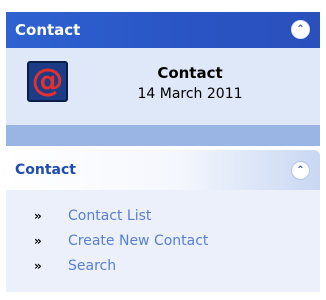 The height and width of the screenshot is (300, 326). Describe the element at coordinates (190, 94) in the screenshot. I see `info-date: 14 March 2011` at that location.